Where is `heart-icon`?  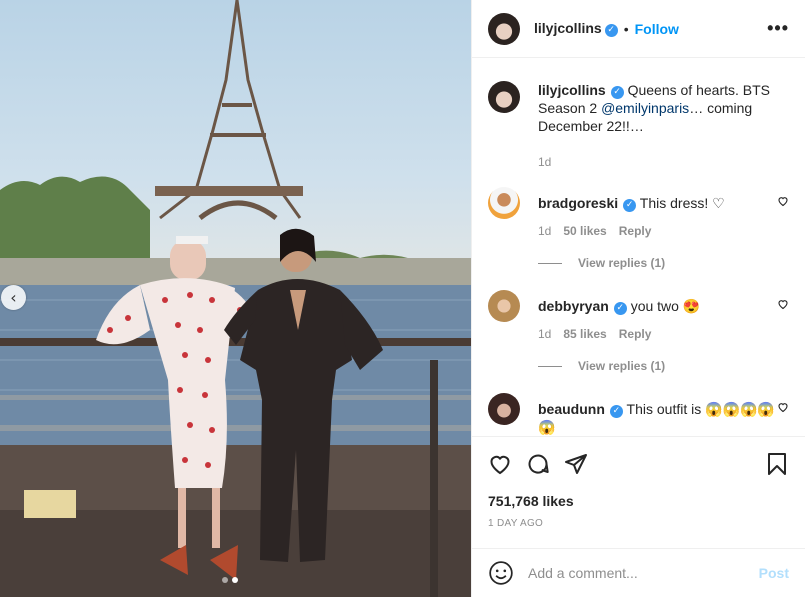 heart-icon is located at coordinates (500, 464).